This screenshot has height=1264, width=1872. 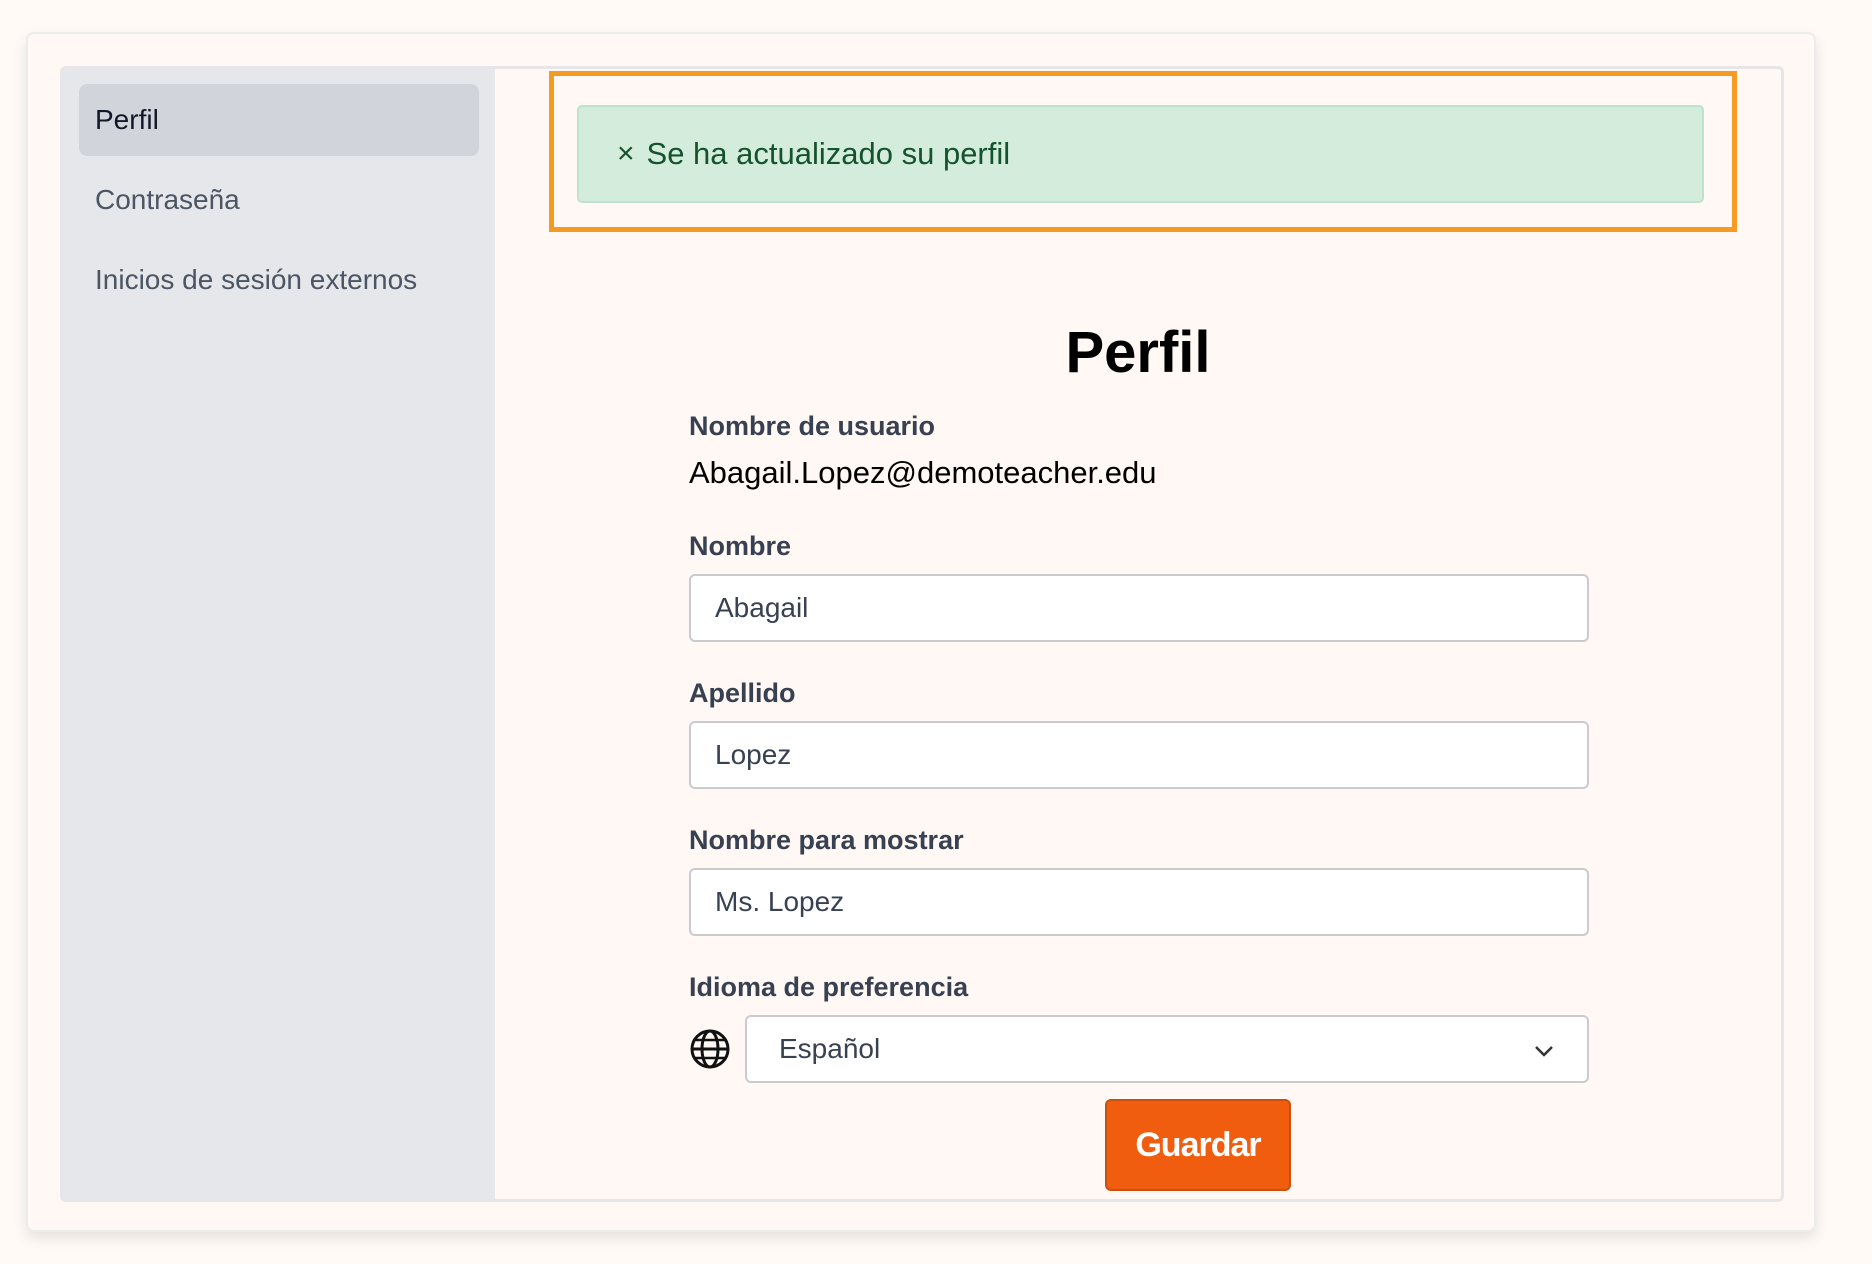 What do you see at coordinates (279, 200) in the screenshot?
I see `sidebar-item-password: Contraseña` at bounding box center [279, 200].